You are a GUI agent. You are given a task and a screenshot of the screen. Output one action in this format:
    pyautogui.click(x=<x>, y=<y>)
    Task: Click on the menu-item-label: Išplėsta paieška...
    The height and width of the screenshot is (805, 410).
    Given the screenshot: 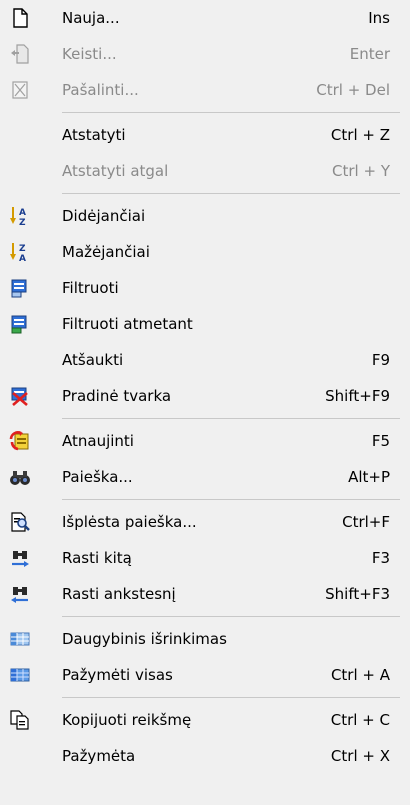 What is the action you would take?
    pyautogui.click(x=129, y=522)
    